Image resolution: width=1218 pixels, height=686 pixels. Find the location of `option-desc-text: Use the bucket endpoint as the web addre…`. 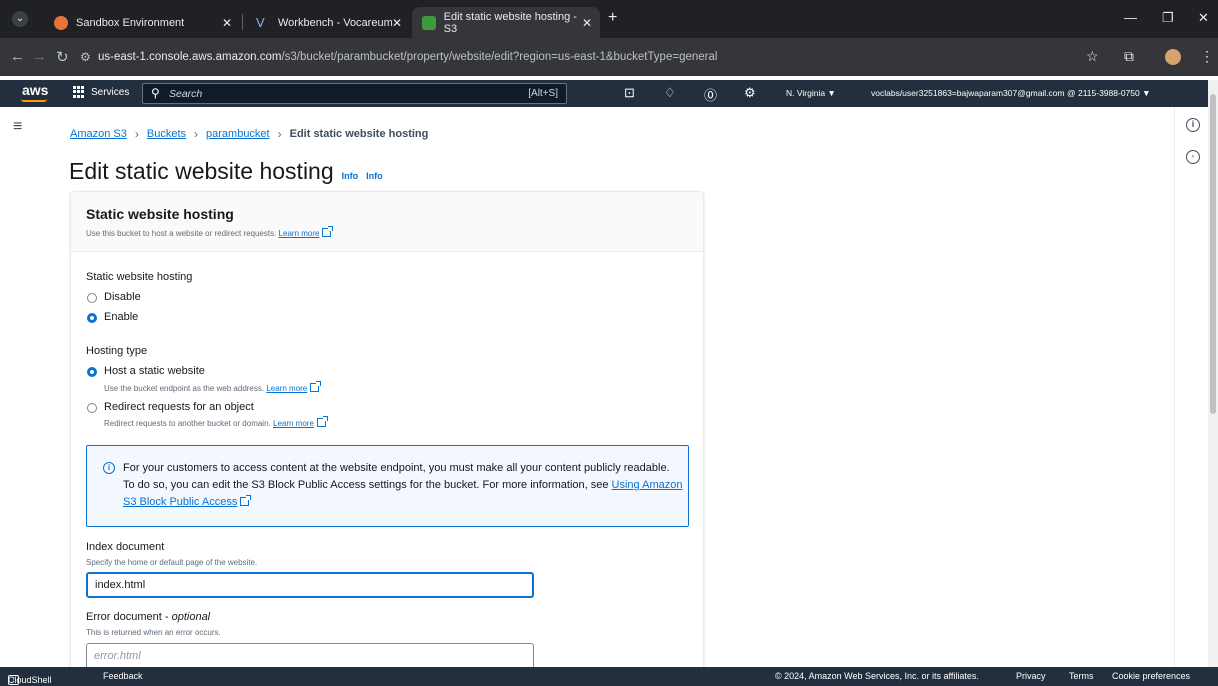

option-desc-text: Use the bucket endpoint as the web addre… is located at coordinates (184, 388).